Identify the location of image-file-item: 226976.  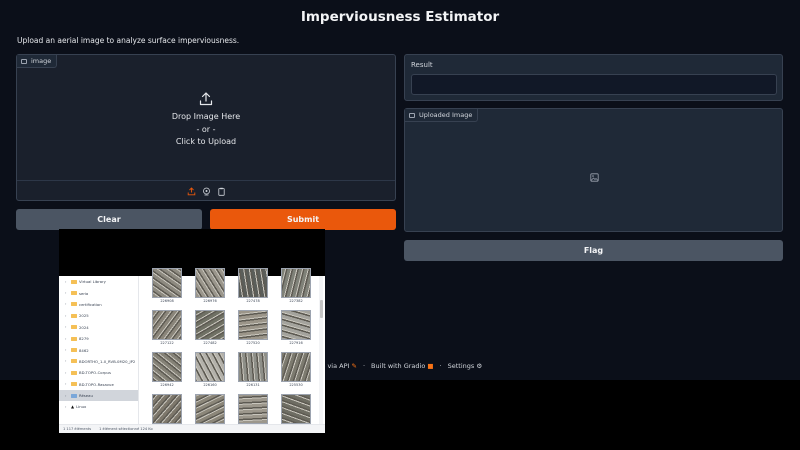
(210, 285).